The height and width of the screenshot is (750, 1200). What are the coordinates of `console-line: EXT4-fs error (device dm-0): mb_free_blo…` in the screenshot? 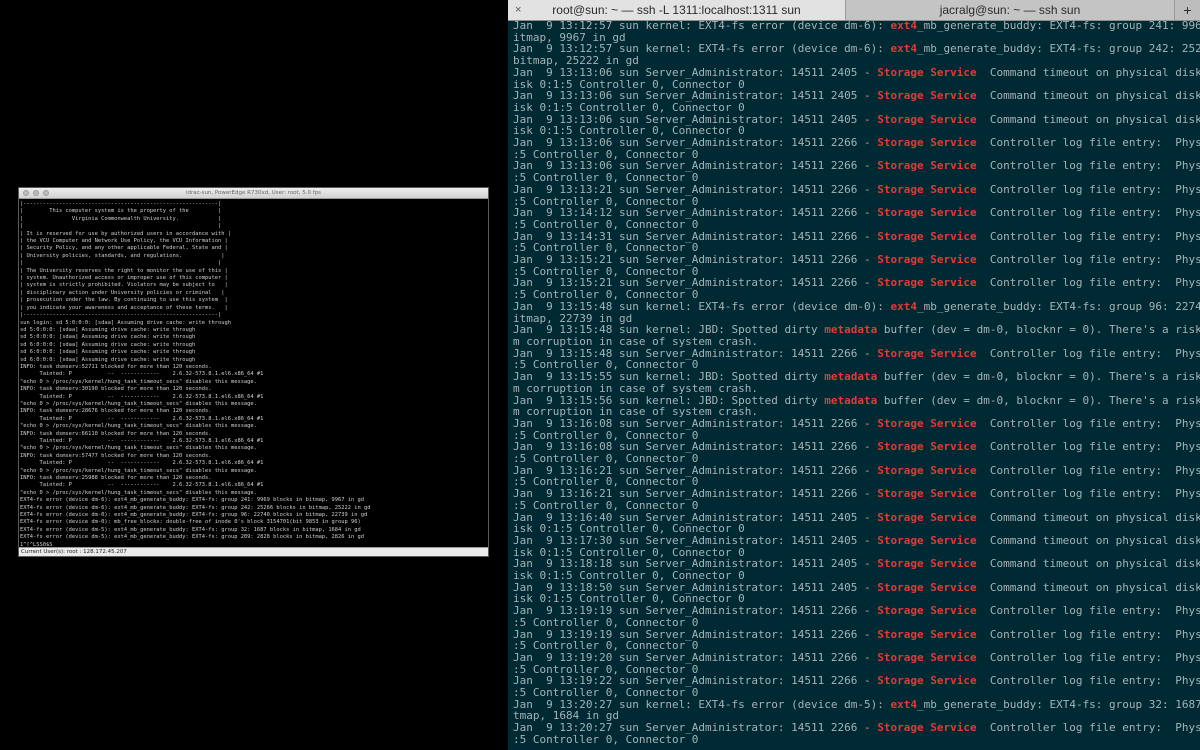 It's located at (190, 522).